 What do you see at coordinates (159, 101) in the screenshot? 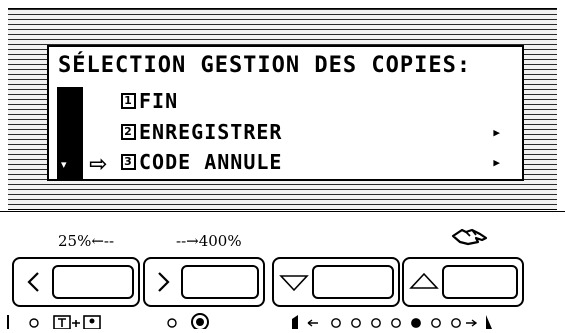
I see `menu-item-label: FIN` at bounding box center [159, 101].